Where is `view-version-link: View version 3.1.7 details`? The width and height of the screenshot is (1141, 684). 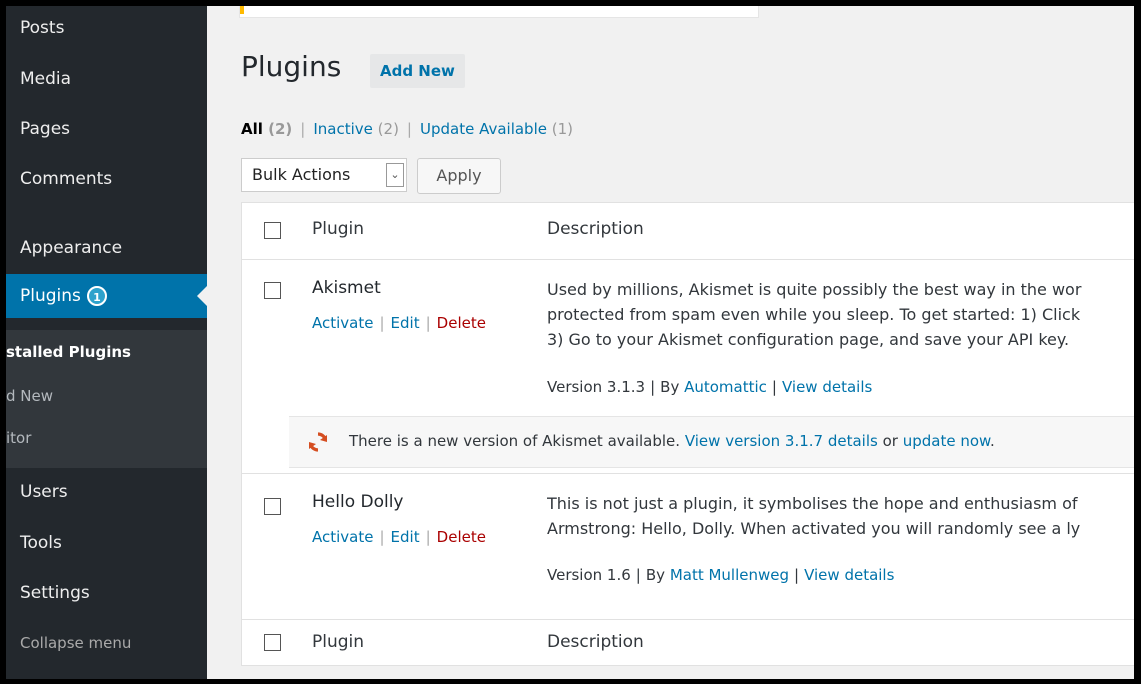 view-version-link: View version 3.1.7 details is located at coordinates (781, 441).